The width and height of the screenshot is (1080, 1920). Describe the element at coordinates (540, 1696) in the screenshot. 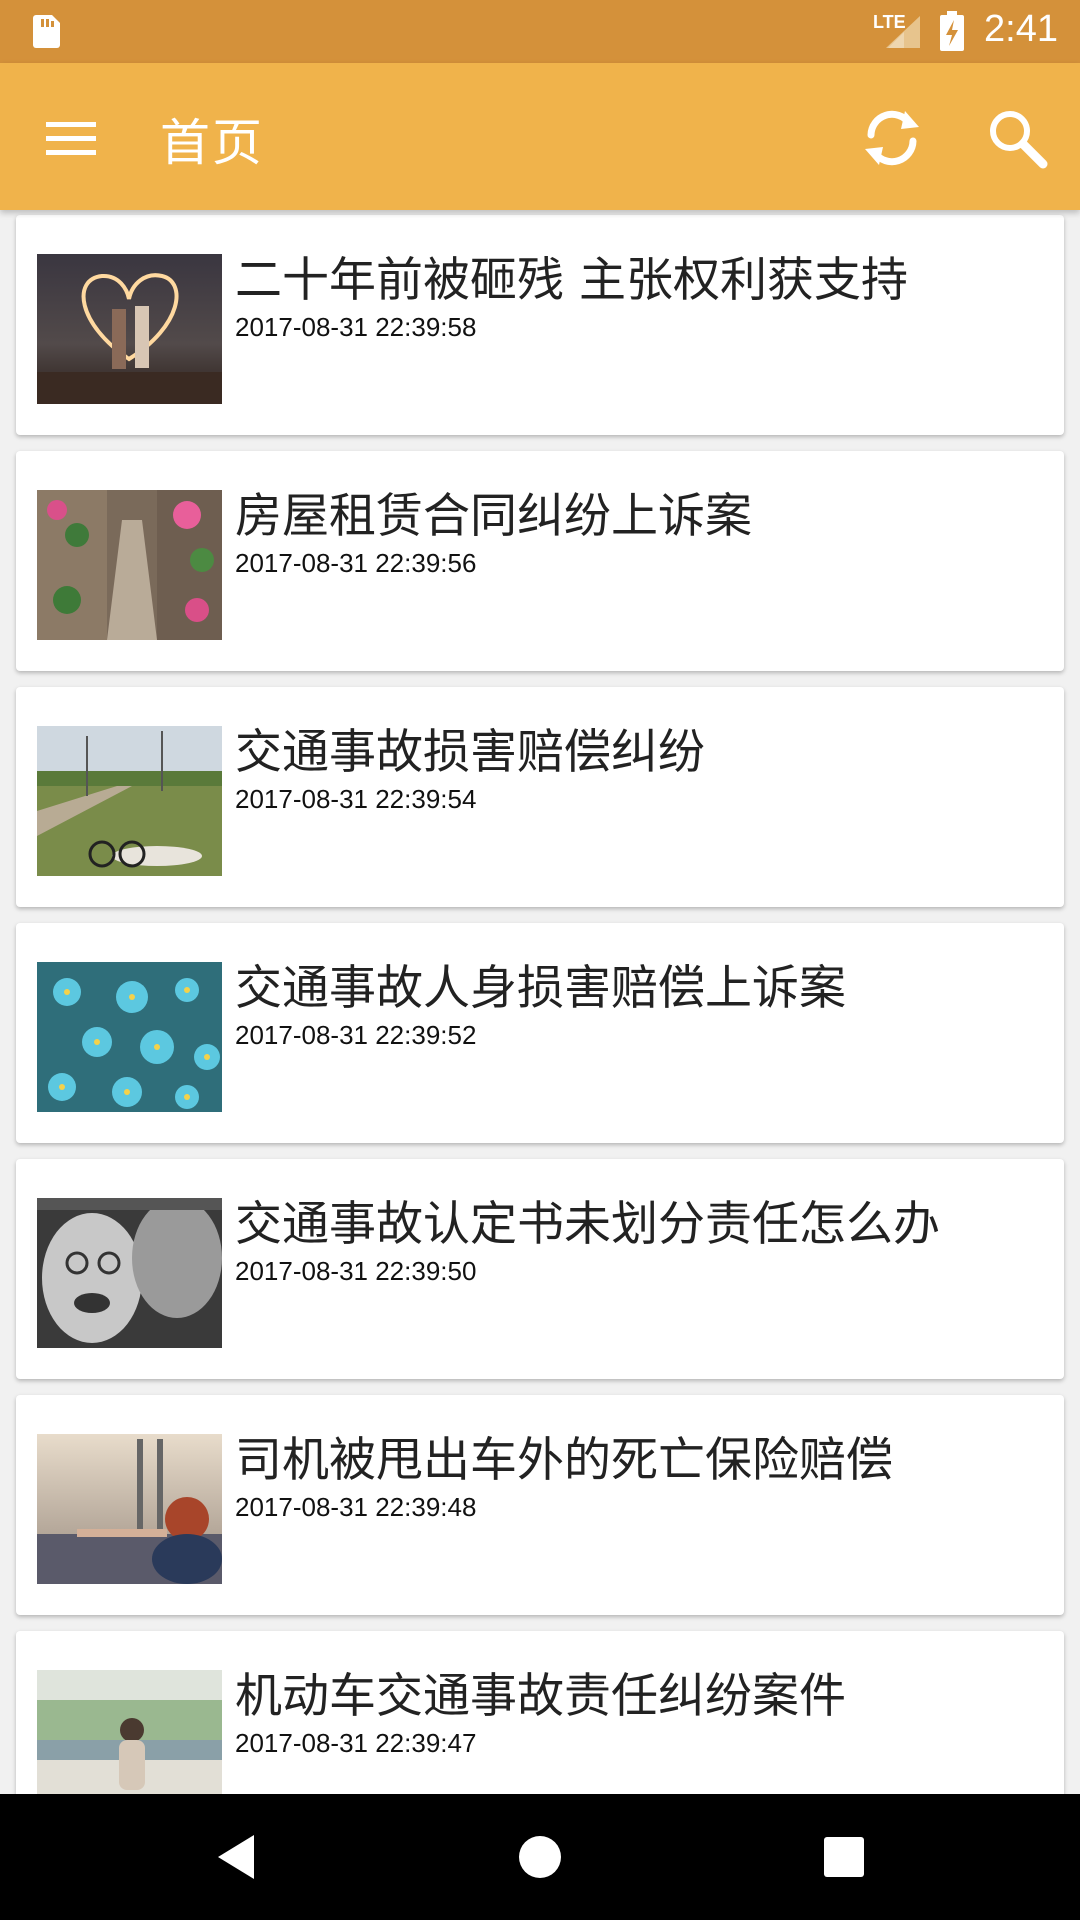

I see `article-title: 机动车交通事故责任纠纷案件` at that location.